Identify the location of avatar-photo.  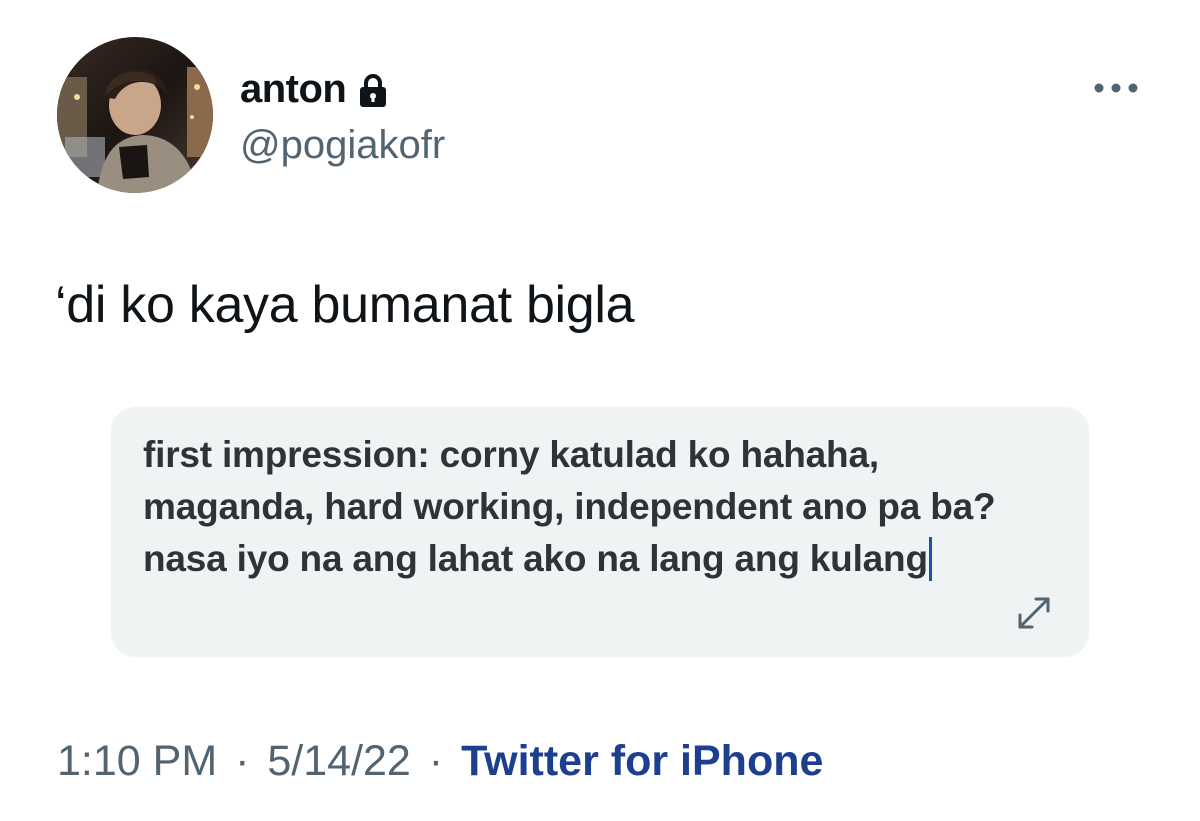
(135, 115).